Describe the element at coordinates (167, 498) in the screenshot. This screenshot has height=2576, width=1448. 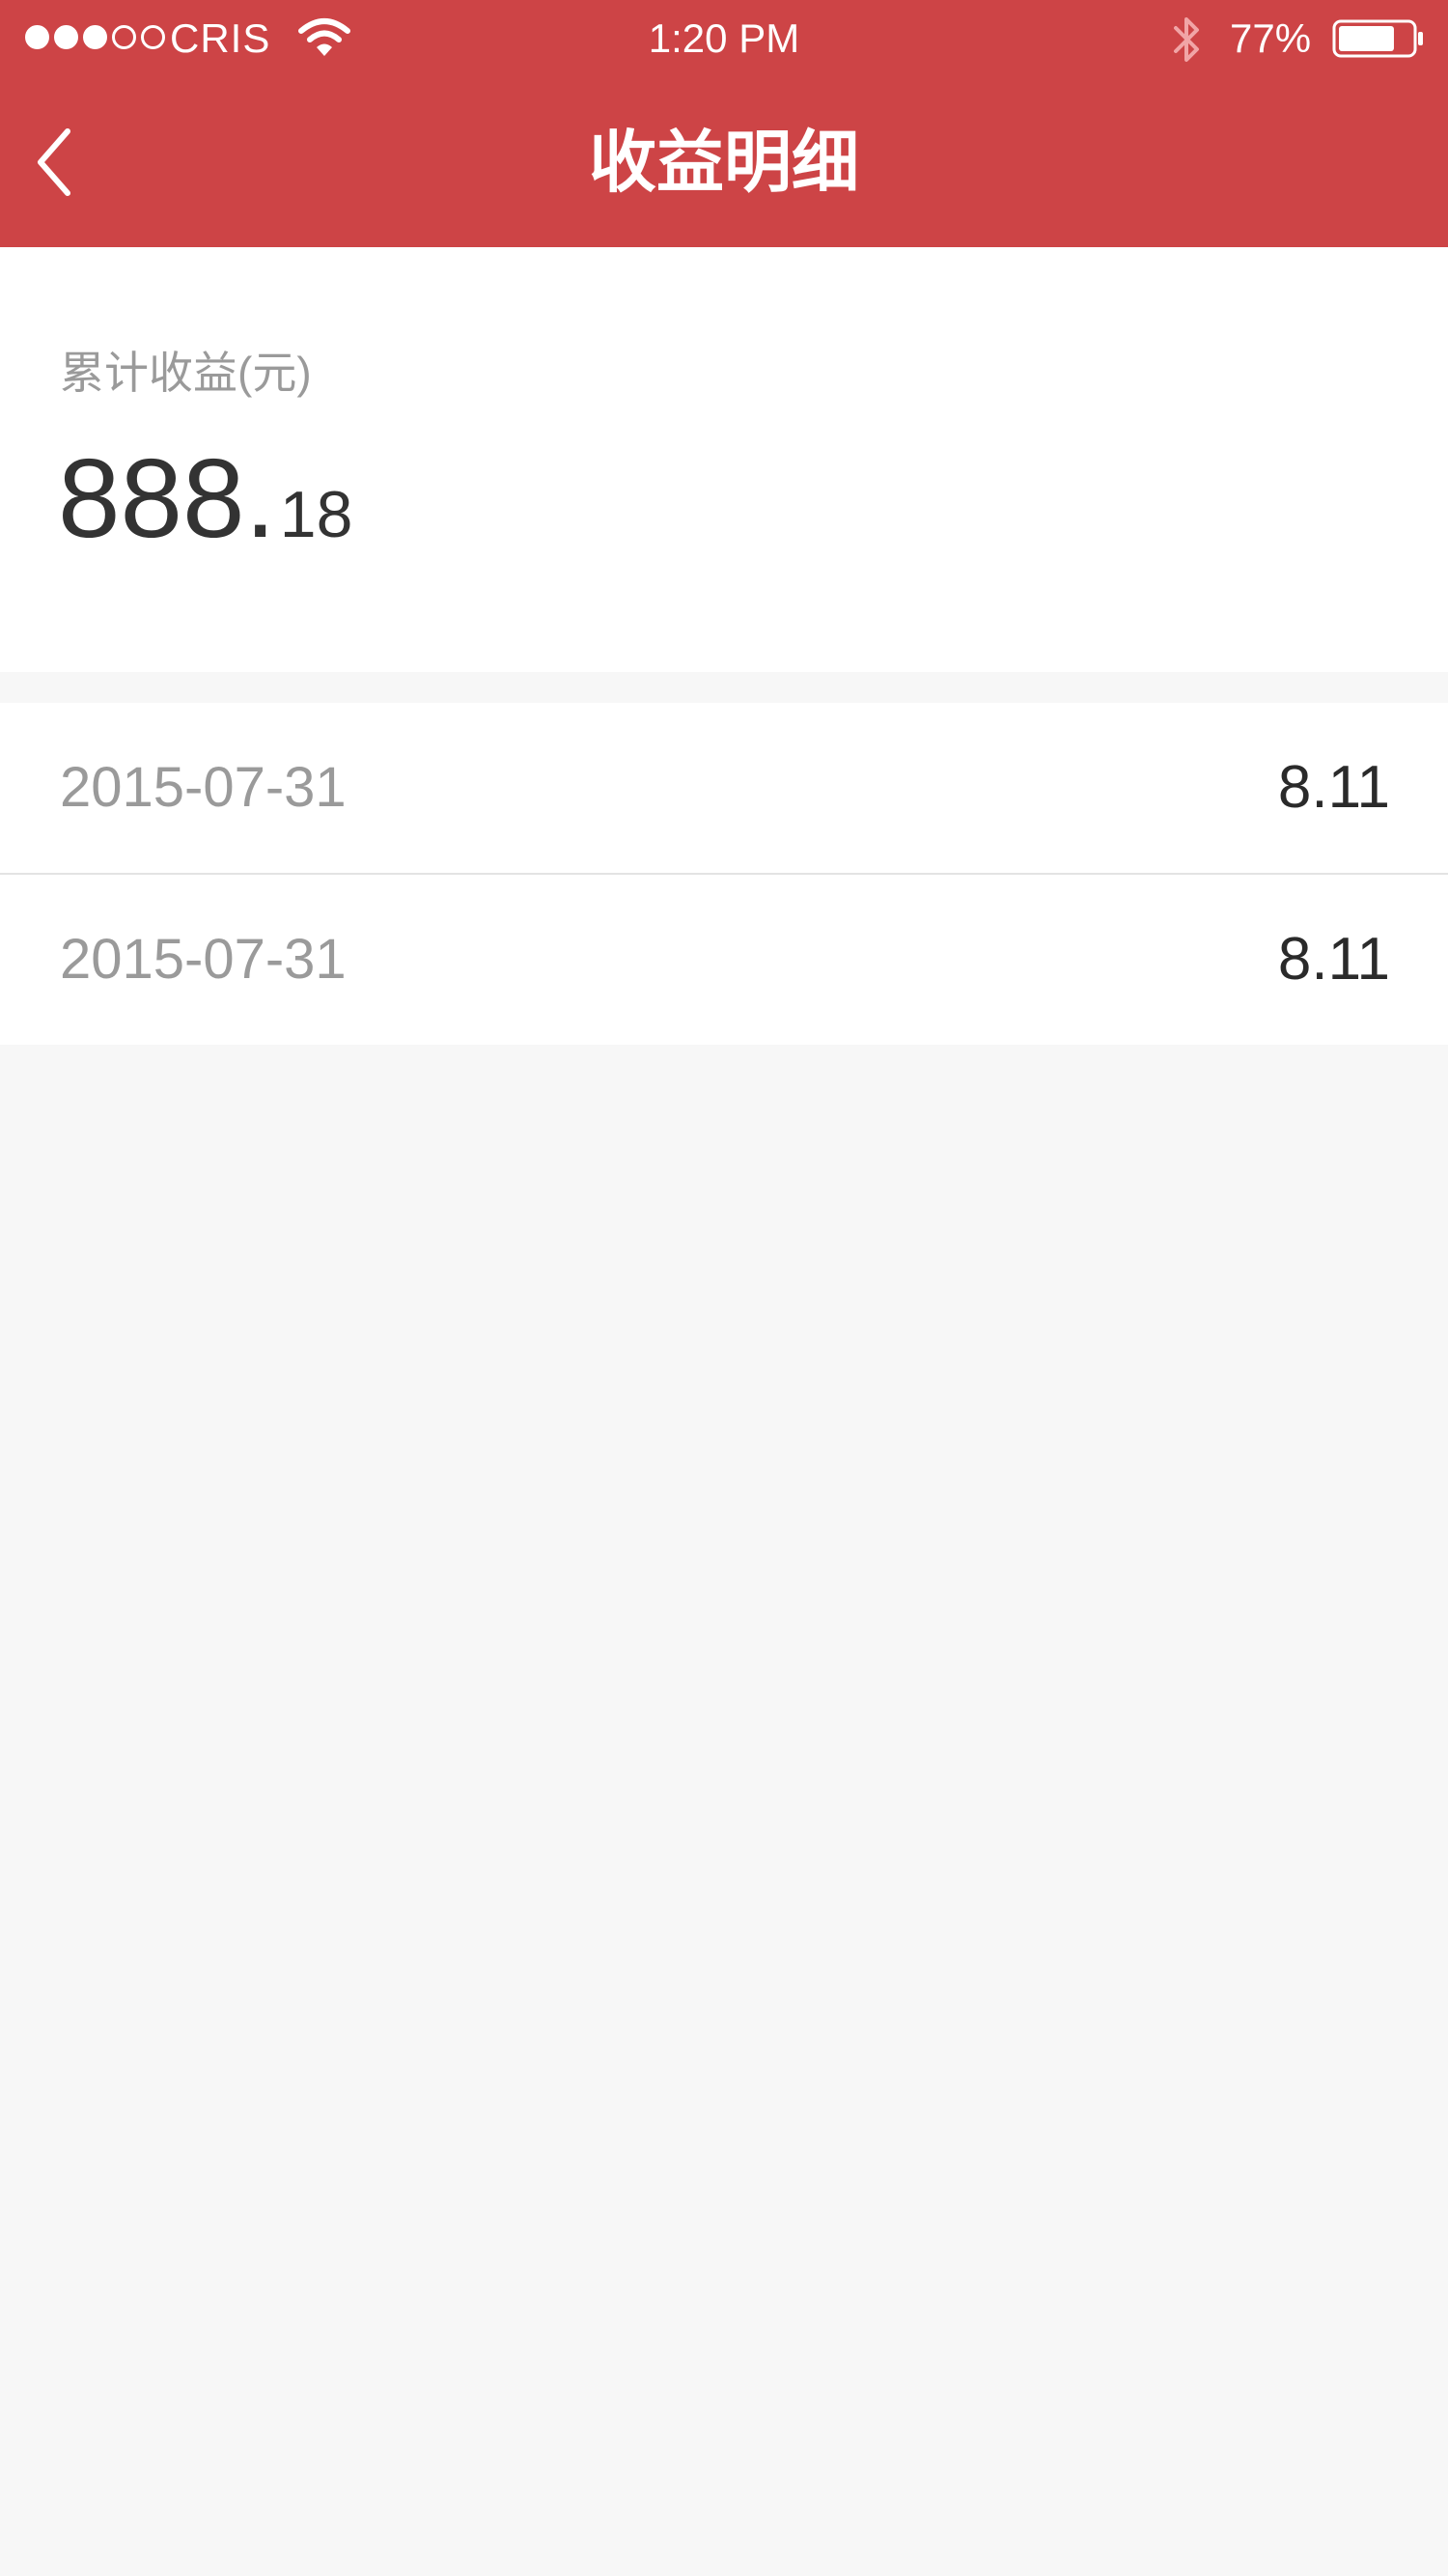
I see `total-earnings-integer: 888.` at that location.